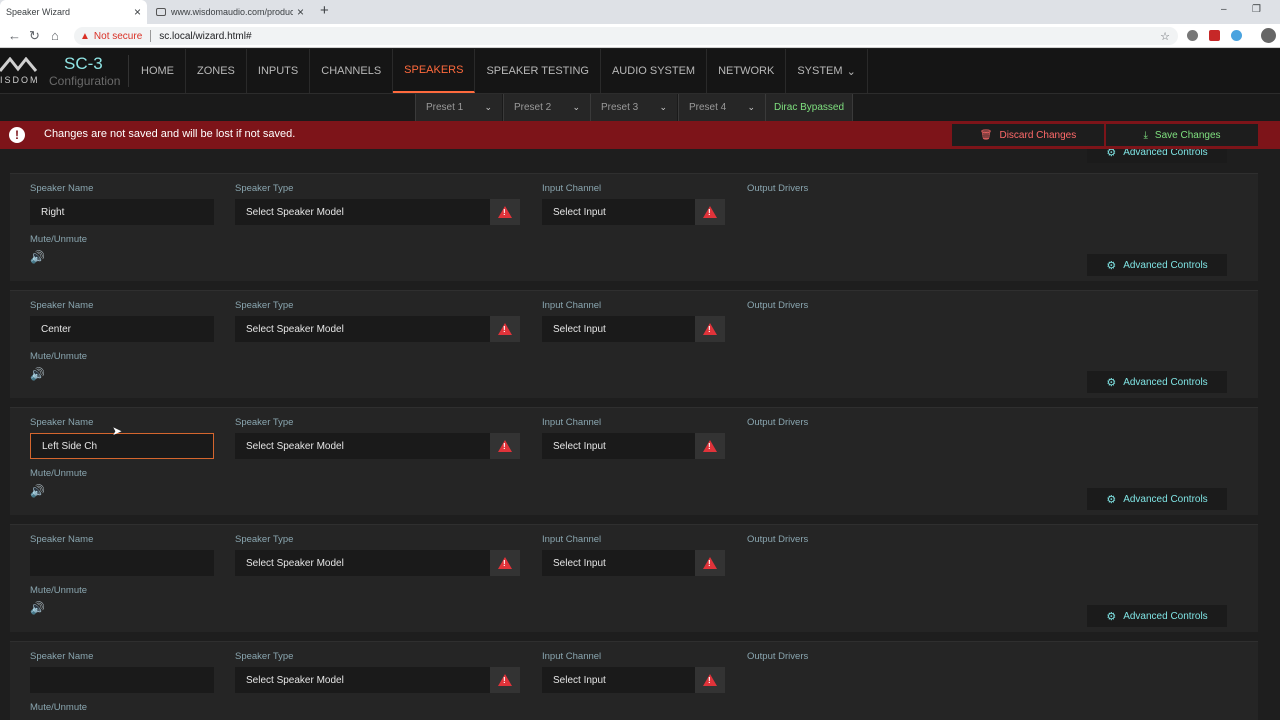 Image resolution: width=1280 pixels, height=720 pixels. I want to click on page-icon, so click(161, 12).